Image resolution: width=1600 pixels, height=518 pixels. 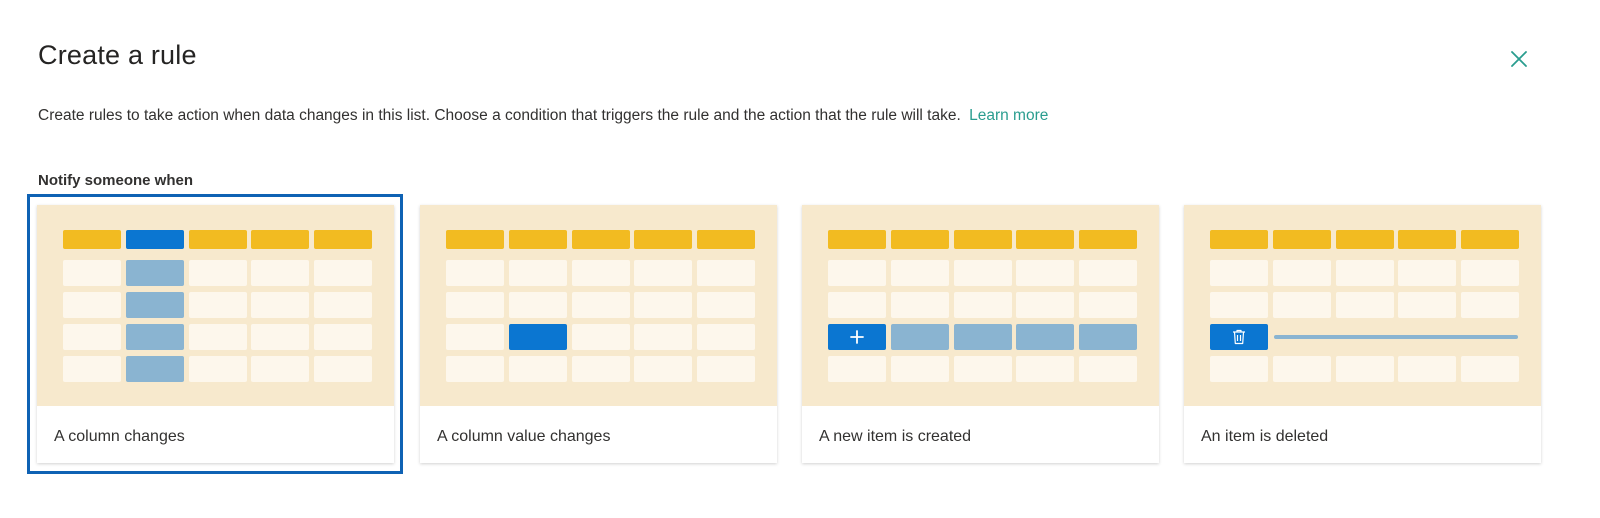 I want to click on card-new-item-created: A new item is created, so click(x=980, y=334).